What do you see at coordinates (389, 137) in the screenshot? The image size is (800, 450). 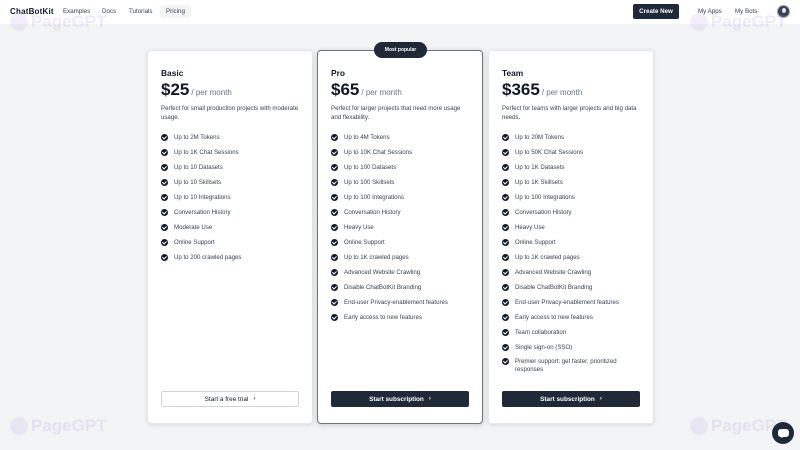 I see `feature-item: Up to 4M Tokens` at bounding box center [389, 137].